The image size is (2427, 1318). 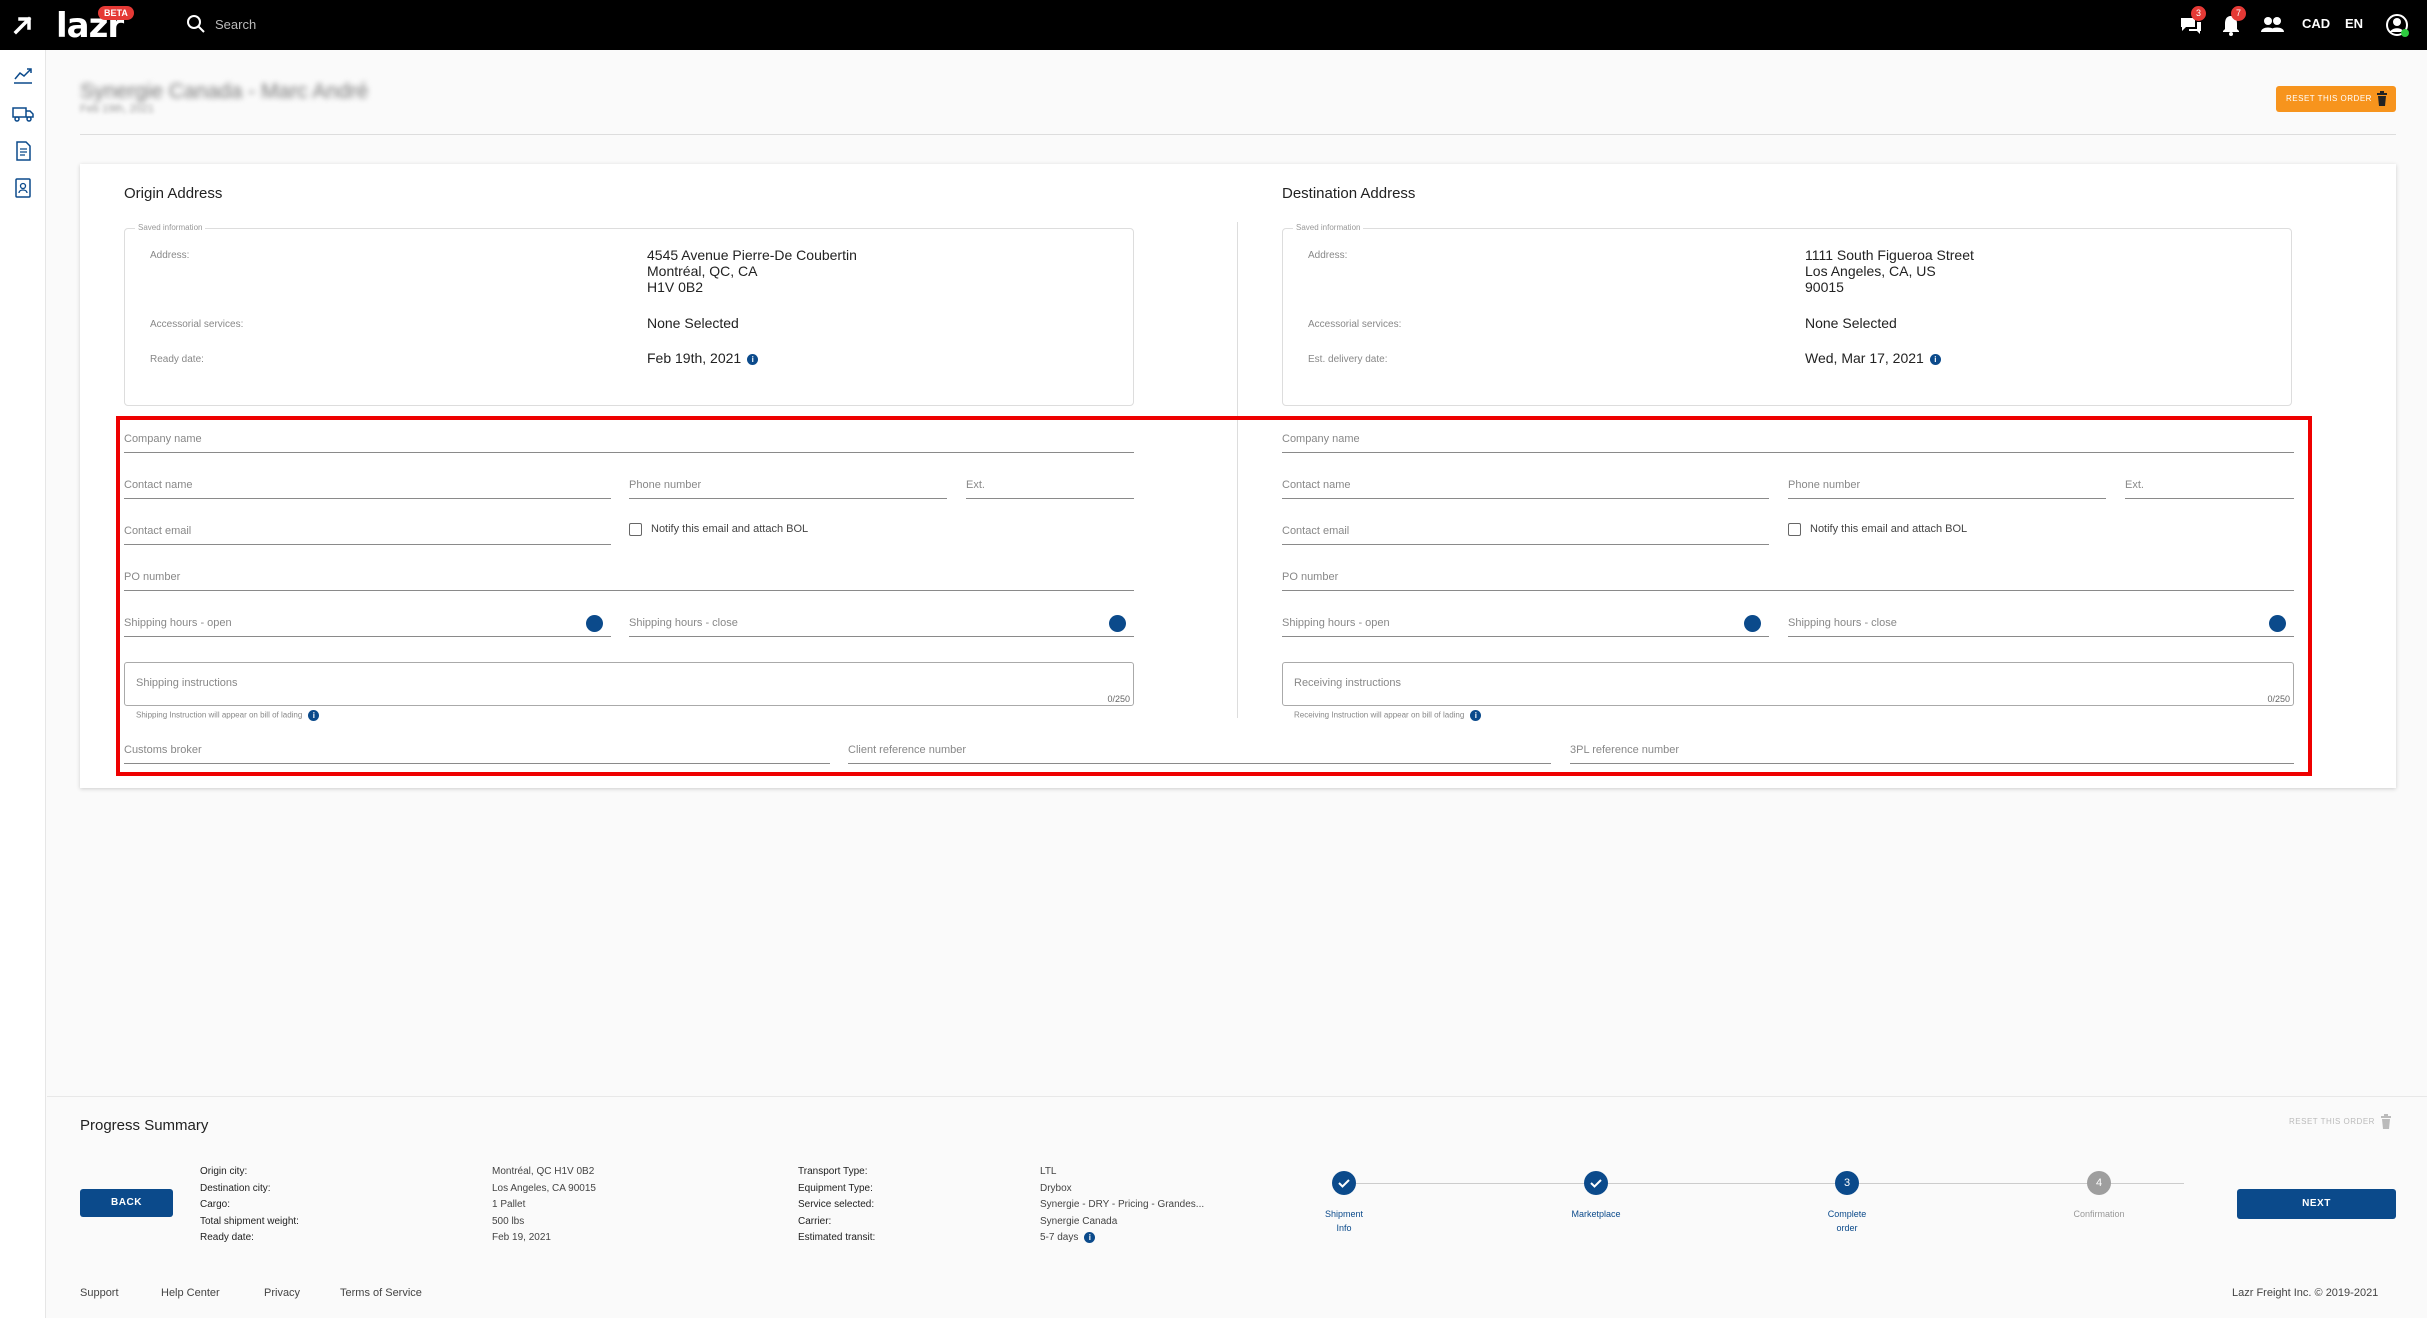 I want to click on language-selector: EN, so click(x=2354, y=23).